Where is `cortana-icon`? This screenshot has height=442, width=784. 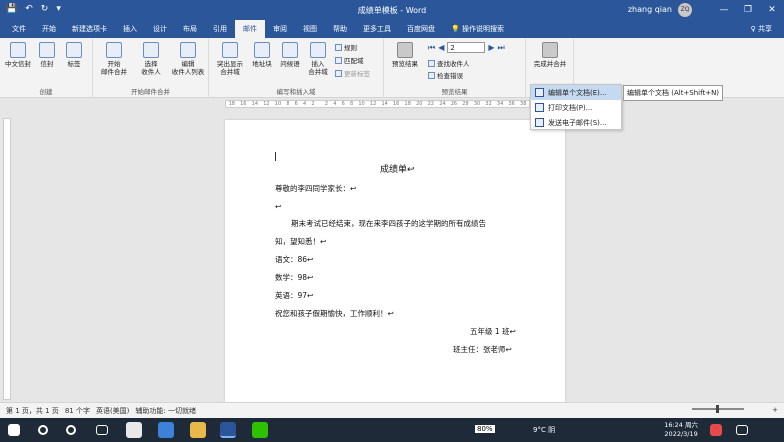
cortana-icon is located at coordinates (71, 430).